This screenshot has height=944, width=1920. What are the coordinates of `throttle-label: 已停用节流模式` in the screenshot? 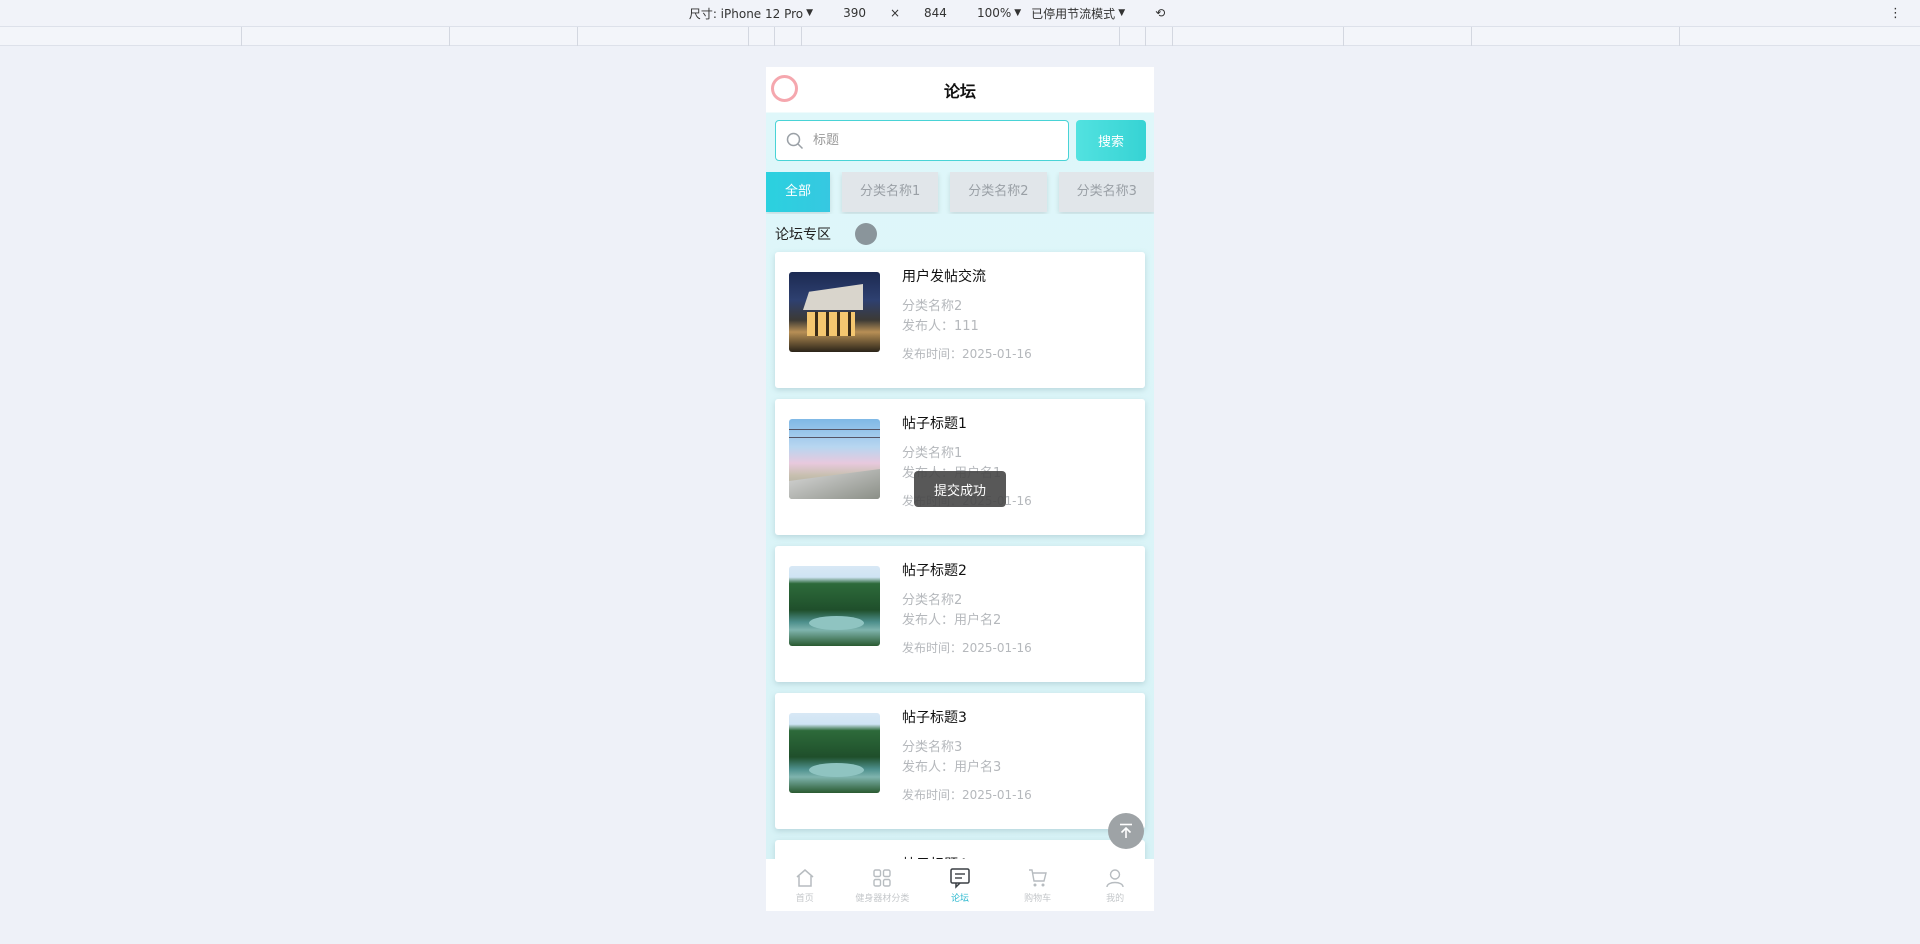 It's located at (1073, 13).